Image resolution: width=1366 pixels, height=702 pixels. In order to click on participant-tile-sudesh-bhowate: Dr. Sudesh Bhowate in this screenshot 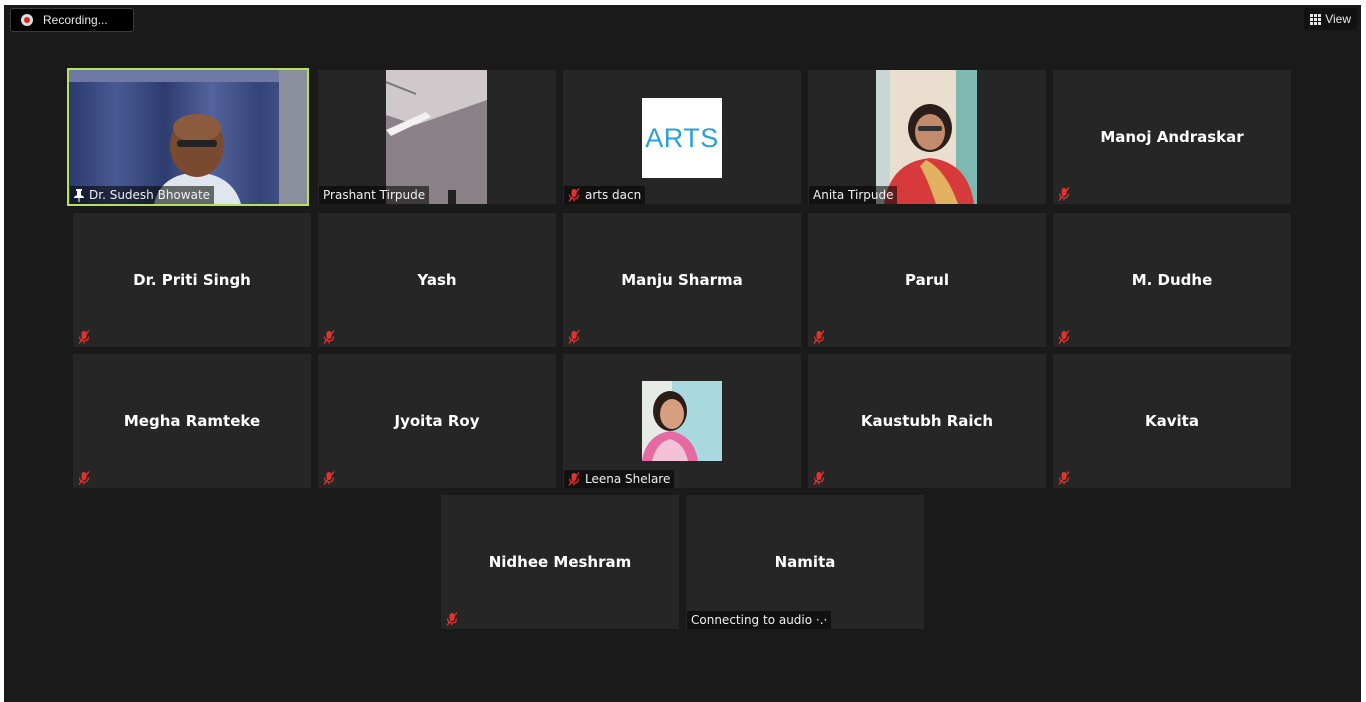, I will do `click(188, 137)`.